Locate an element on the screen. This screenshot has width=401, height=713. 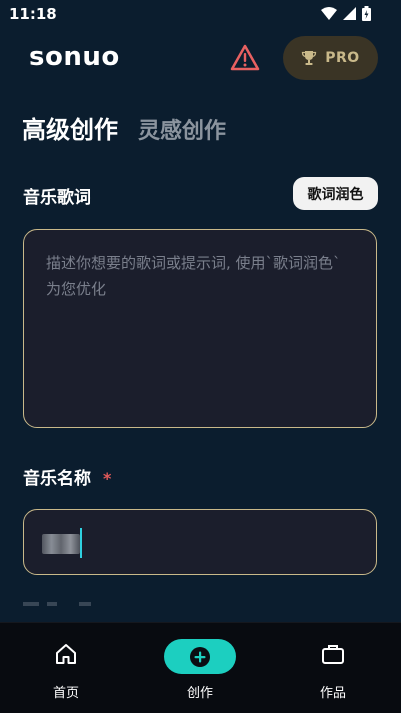
pro-button: PRO is located at coordinates (330, 58).